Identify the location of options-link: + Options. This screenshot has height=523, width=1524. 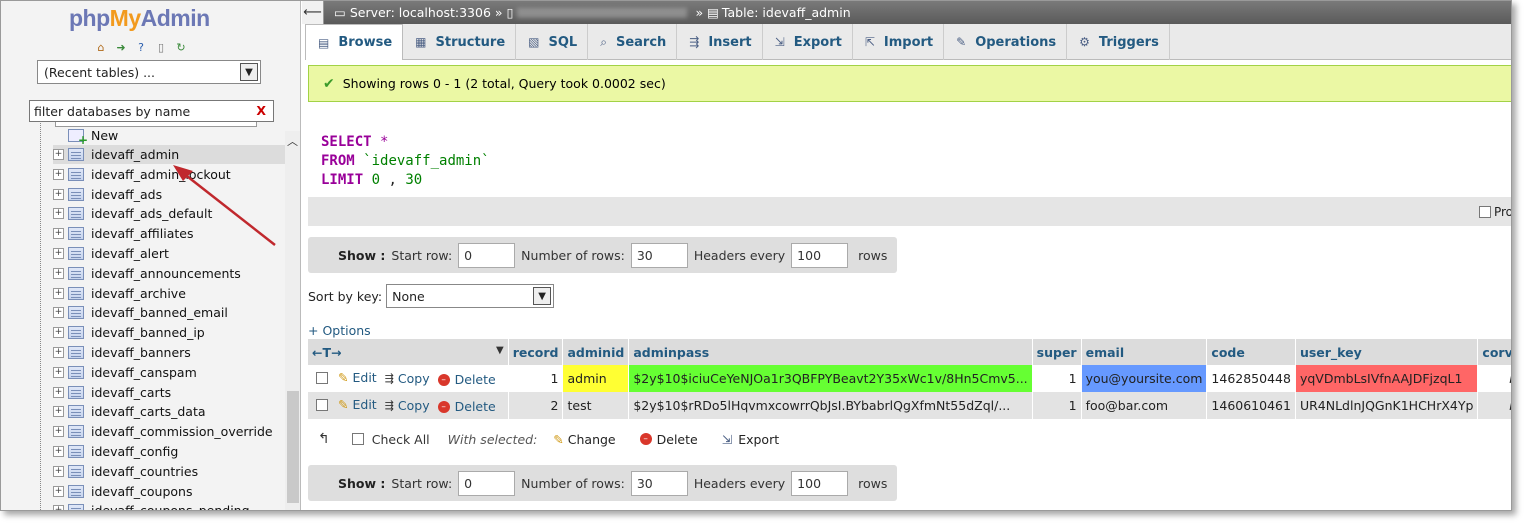
(339, 330).